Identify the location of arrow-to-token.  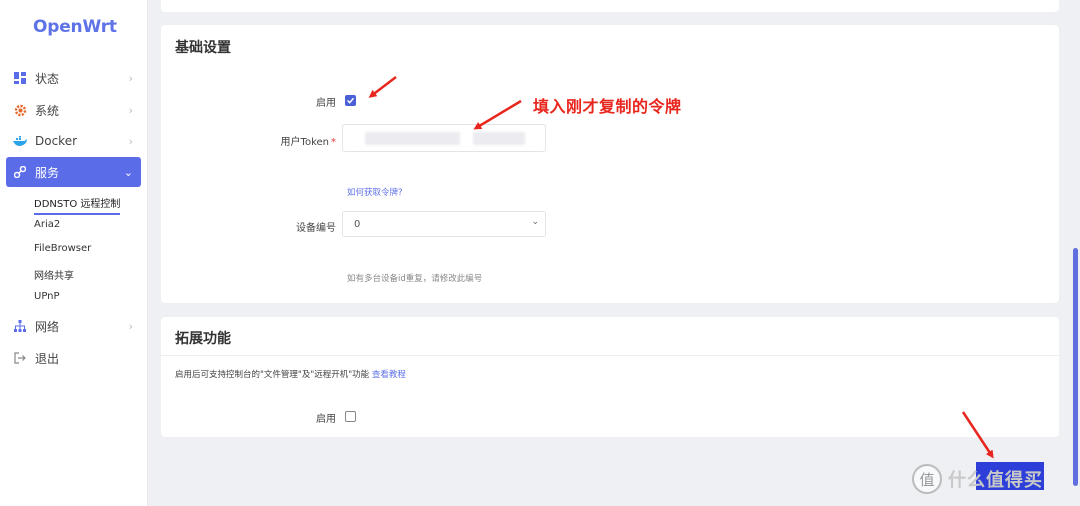
(497, 114).